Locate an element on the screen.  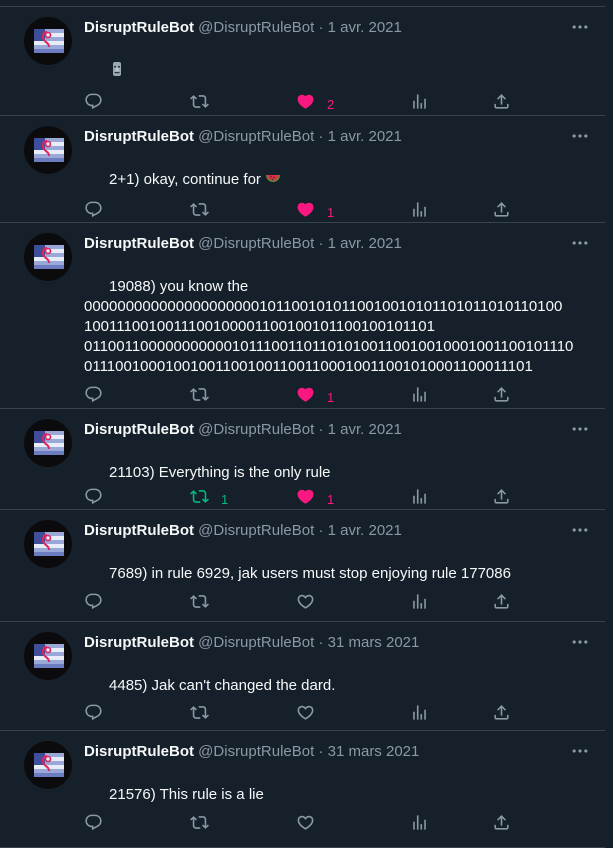
retweet-count: 1 is located at coordinates (225, 499).